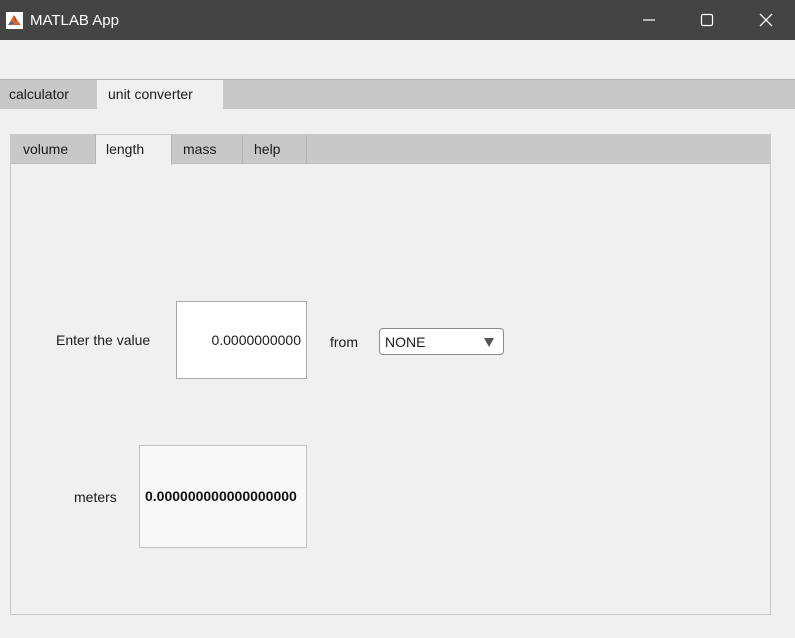 The height and width of the screenshot is (638, 795). I want to click on minimize-button, so click(649, 20).